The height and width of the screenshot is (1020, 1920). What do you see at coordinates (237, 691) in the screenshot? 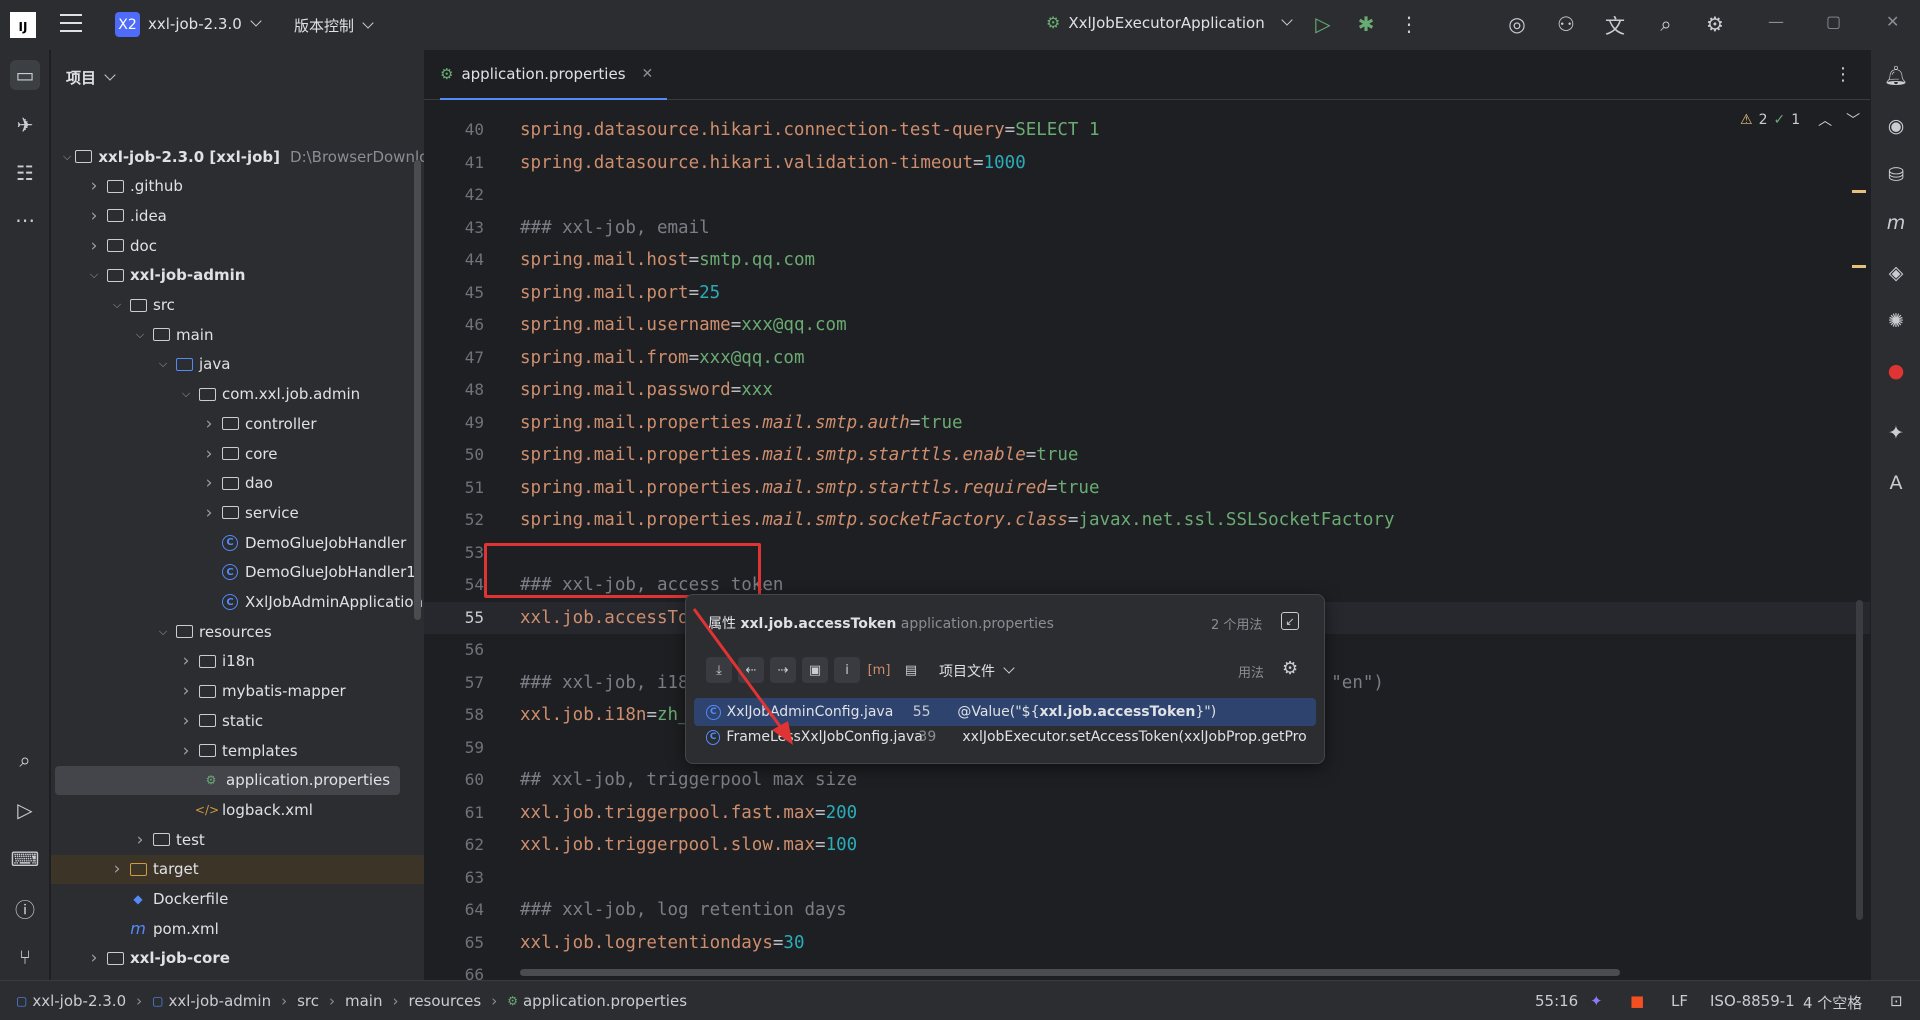
I see `tree-item: › mybatis-mapper` at bounding box center [237, 691].